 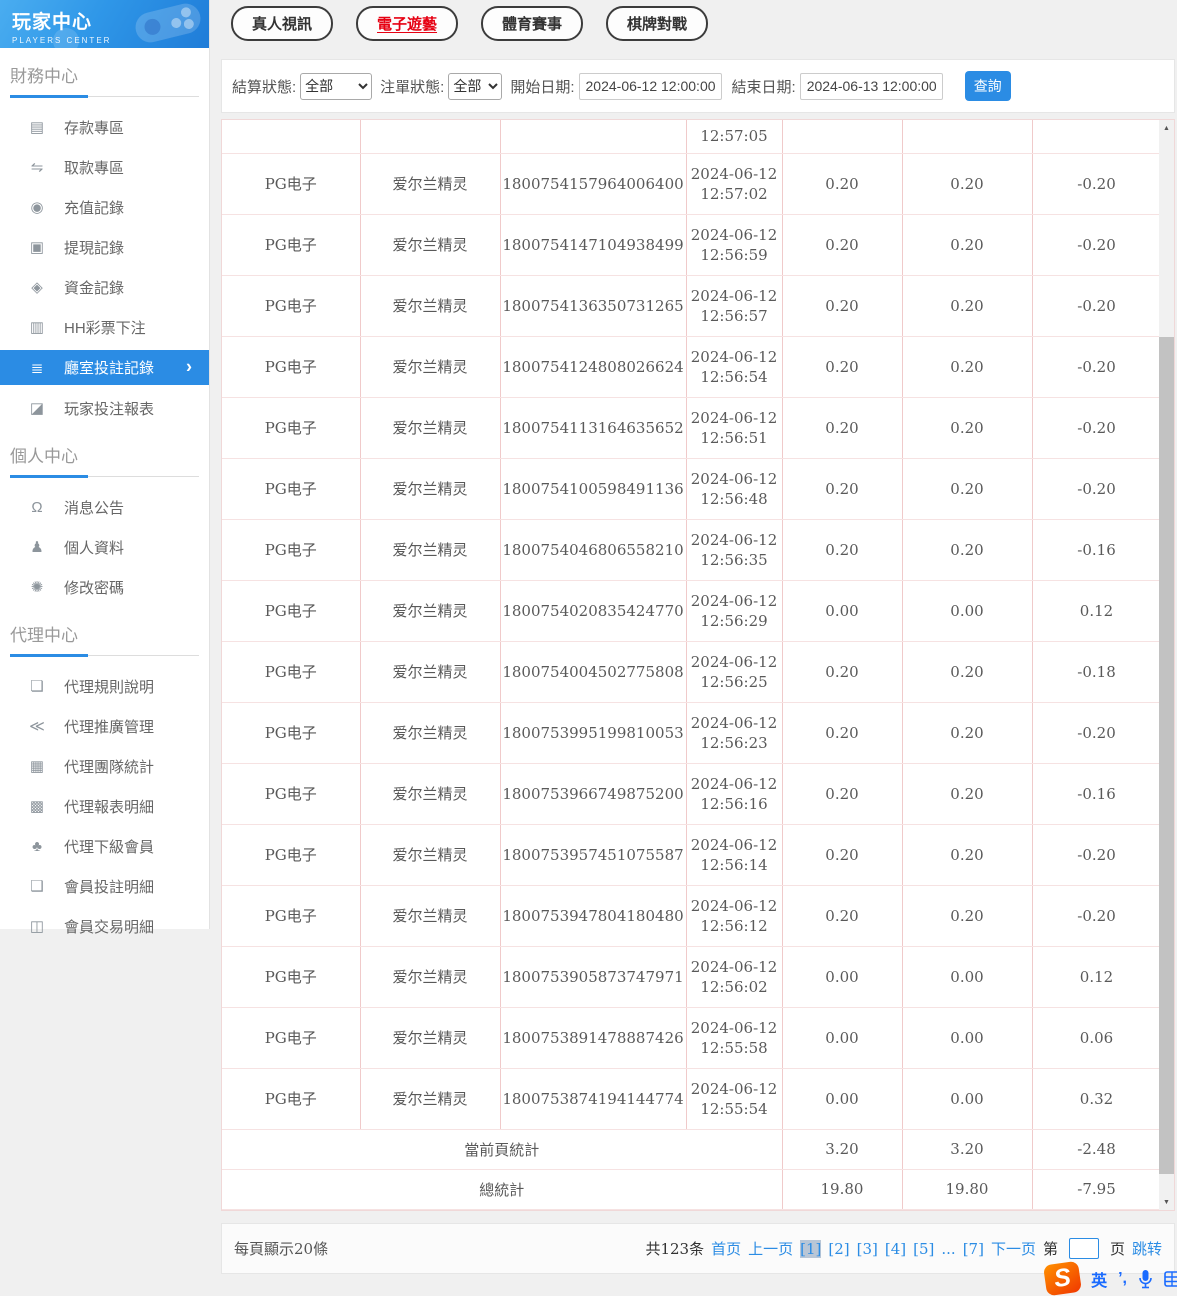 What do you see at coordinates (923, 1249) in the screenshot?
I see `page-link-5: [5]` at bounding box center [923, 1249].